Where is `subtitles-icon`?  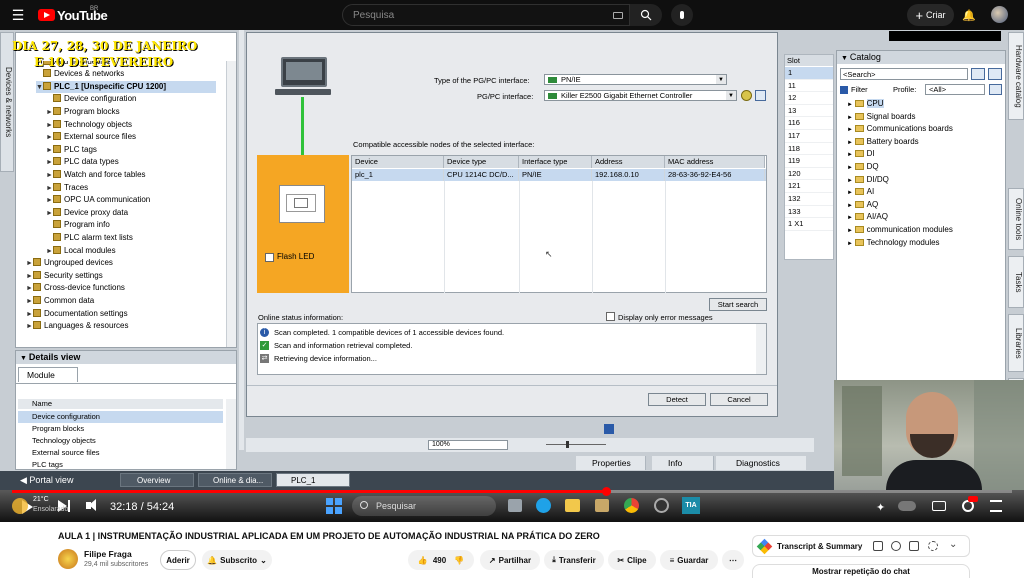 subtitles-icon is located at coordinates (939, 506).